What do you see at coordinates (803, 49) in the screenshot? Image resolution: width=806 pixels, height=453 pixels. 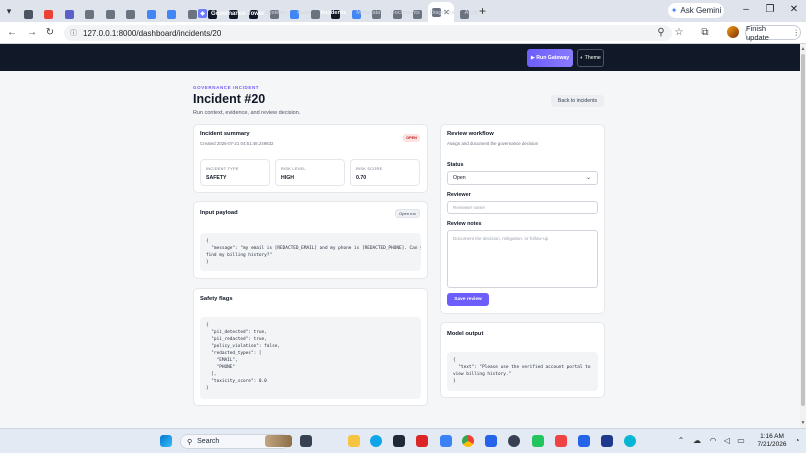 I see `scroll-up-icon: ▲` at bounding box center [803, 49].